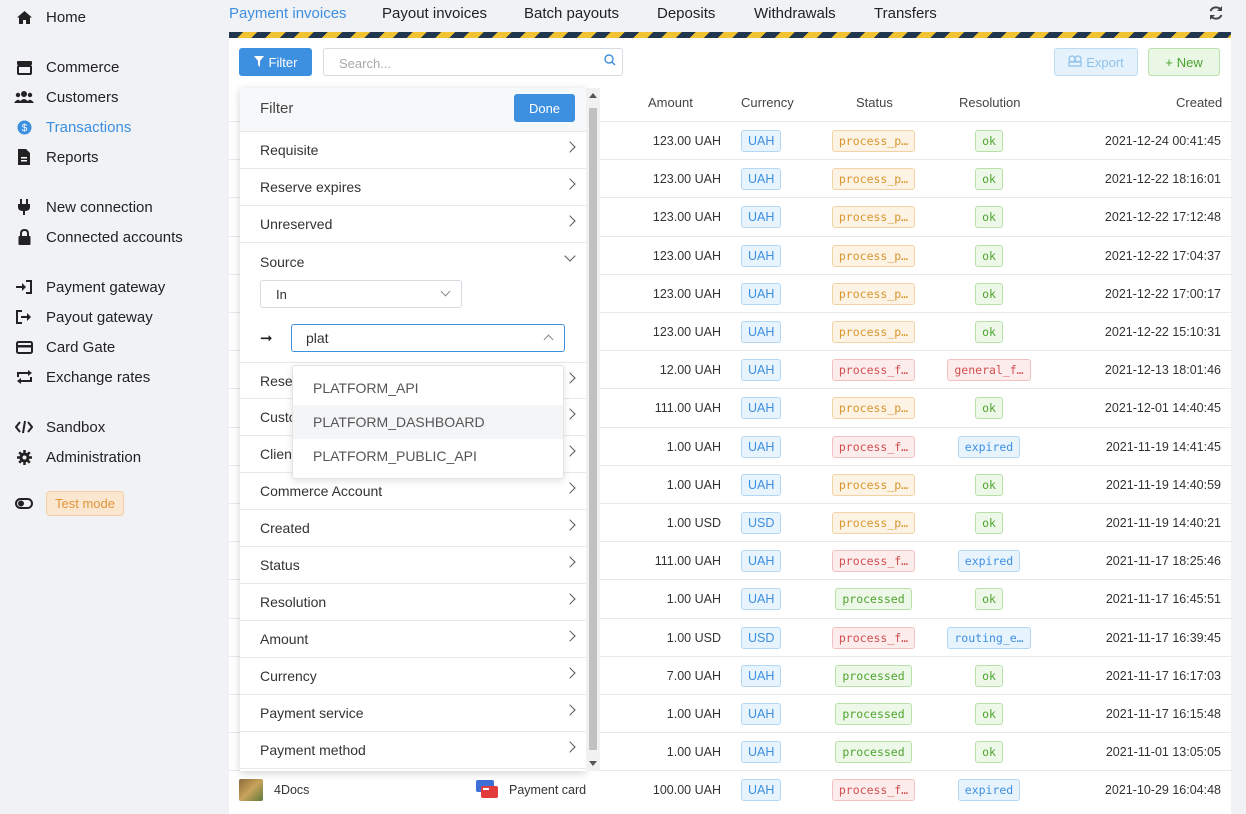  Describe the element at coordinates (361, 294) in the screenshot. I see `source-operator-select: In` at that location.